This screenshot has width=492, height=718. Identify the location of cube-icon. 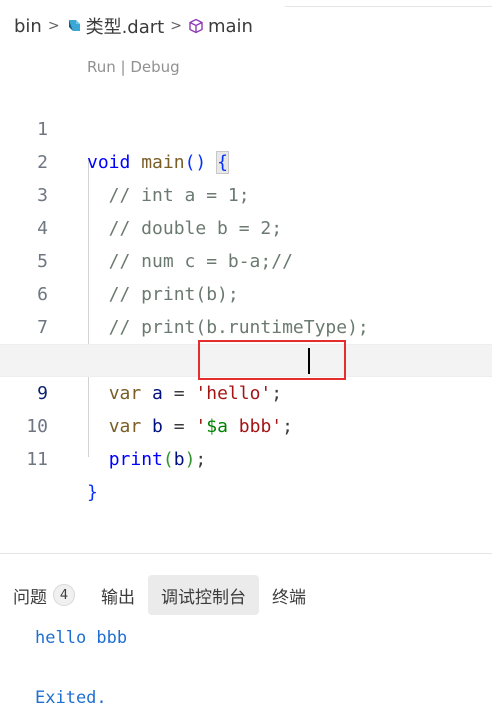
(196, 26).